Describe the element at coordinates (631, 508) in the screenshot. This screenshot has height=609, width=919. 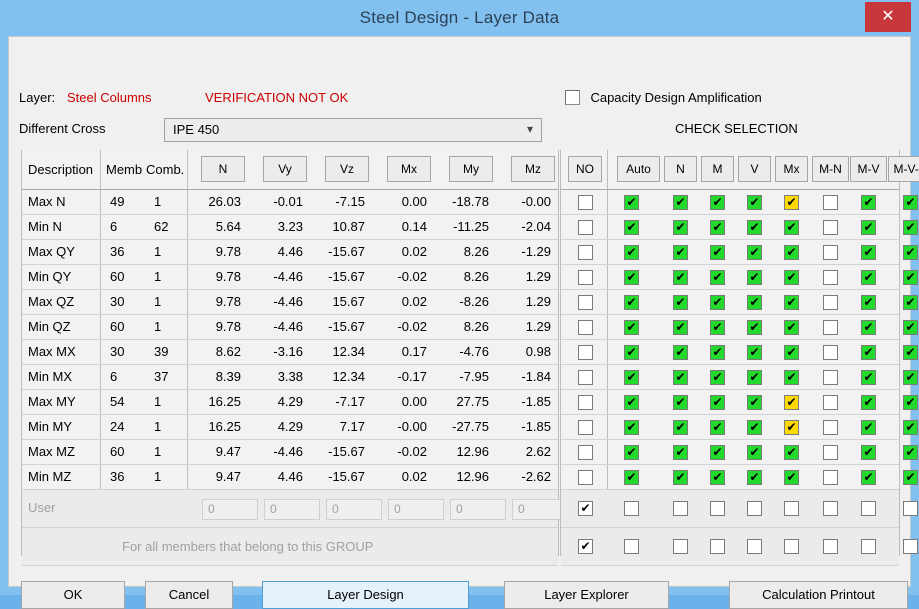
I see `checkbox-auto` at that location.